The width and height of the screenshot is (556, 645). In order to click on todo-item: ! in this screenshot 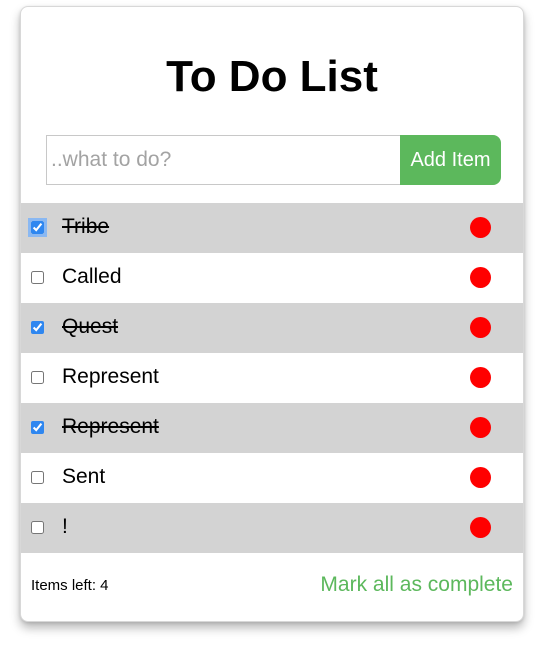, I will do `click(272, 528)`.